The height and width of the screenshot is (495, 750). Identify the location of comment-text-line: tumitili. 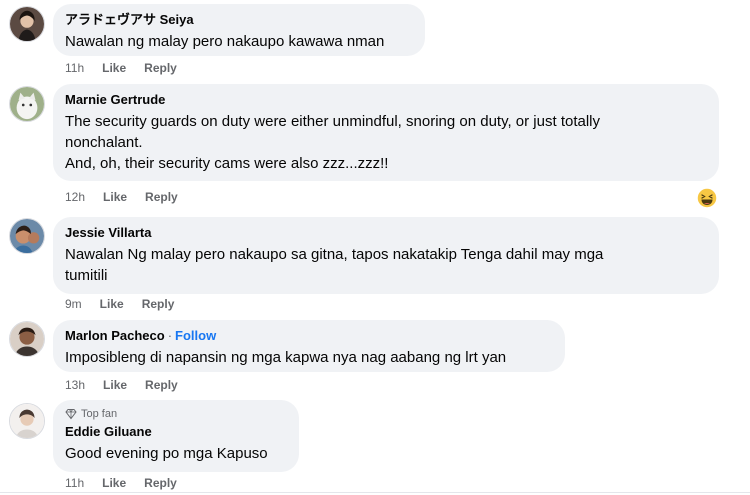
(86, 275).